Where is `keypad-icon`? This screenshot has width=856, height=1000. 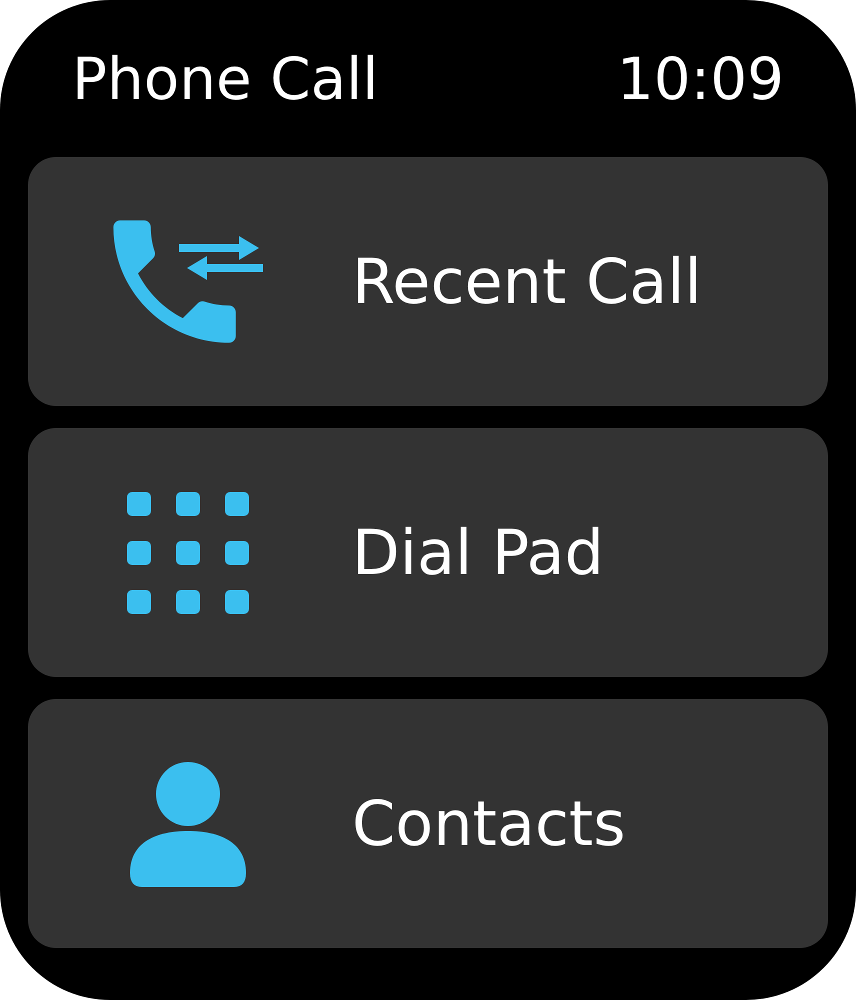
keypad-icon is located at coordinates (188, 553).